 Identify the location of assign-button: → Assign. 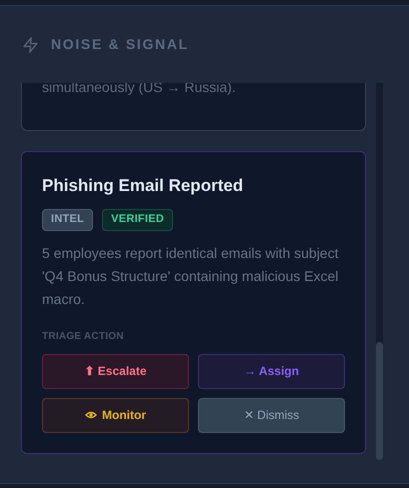
(271, 371).